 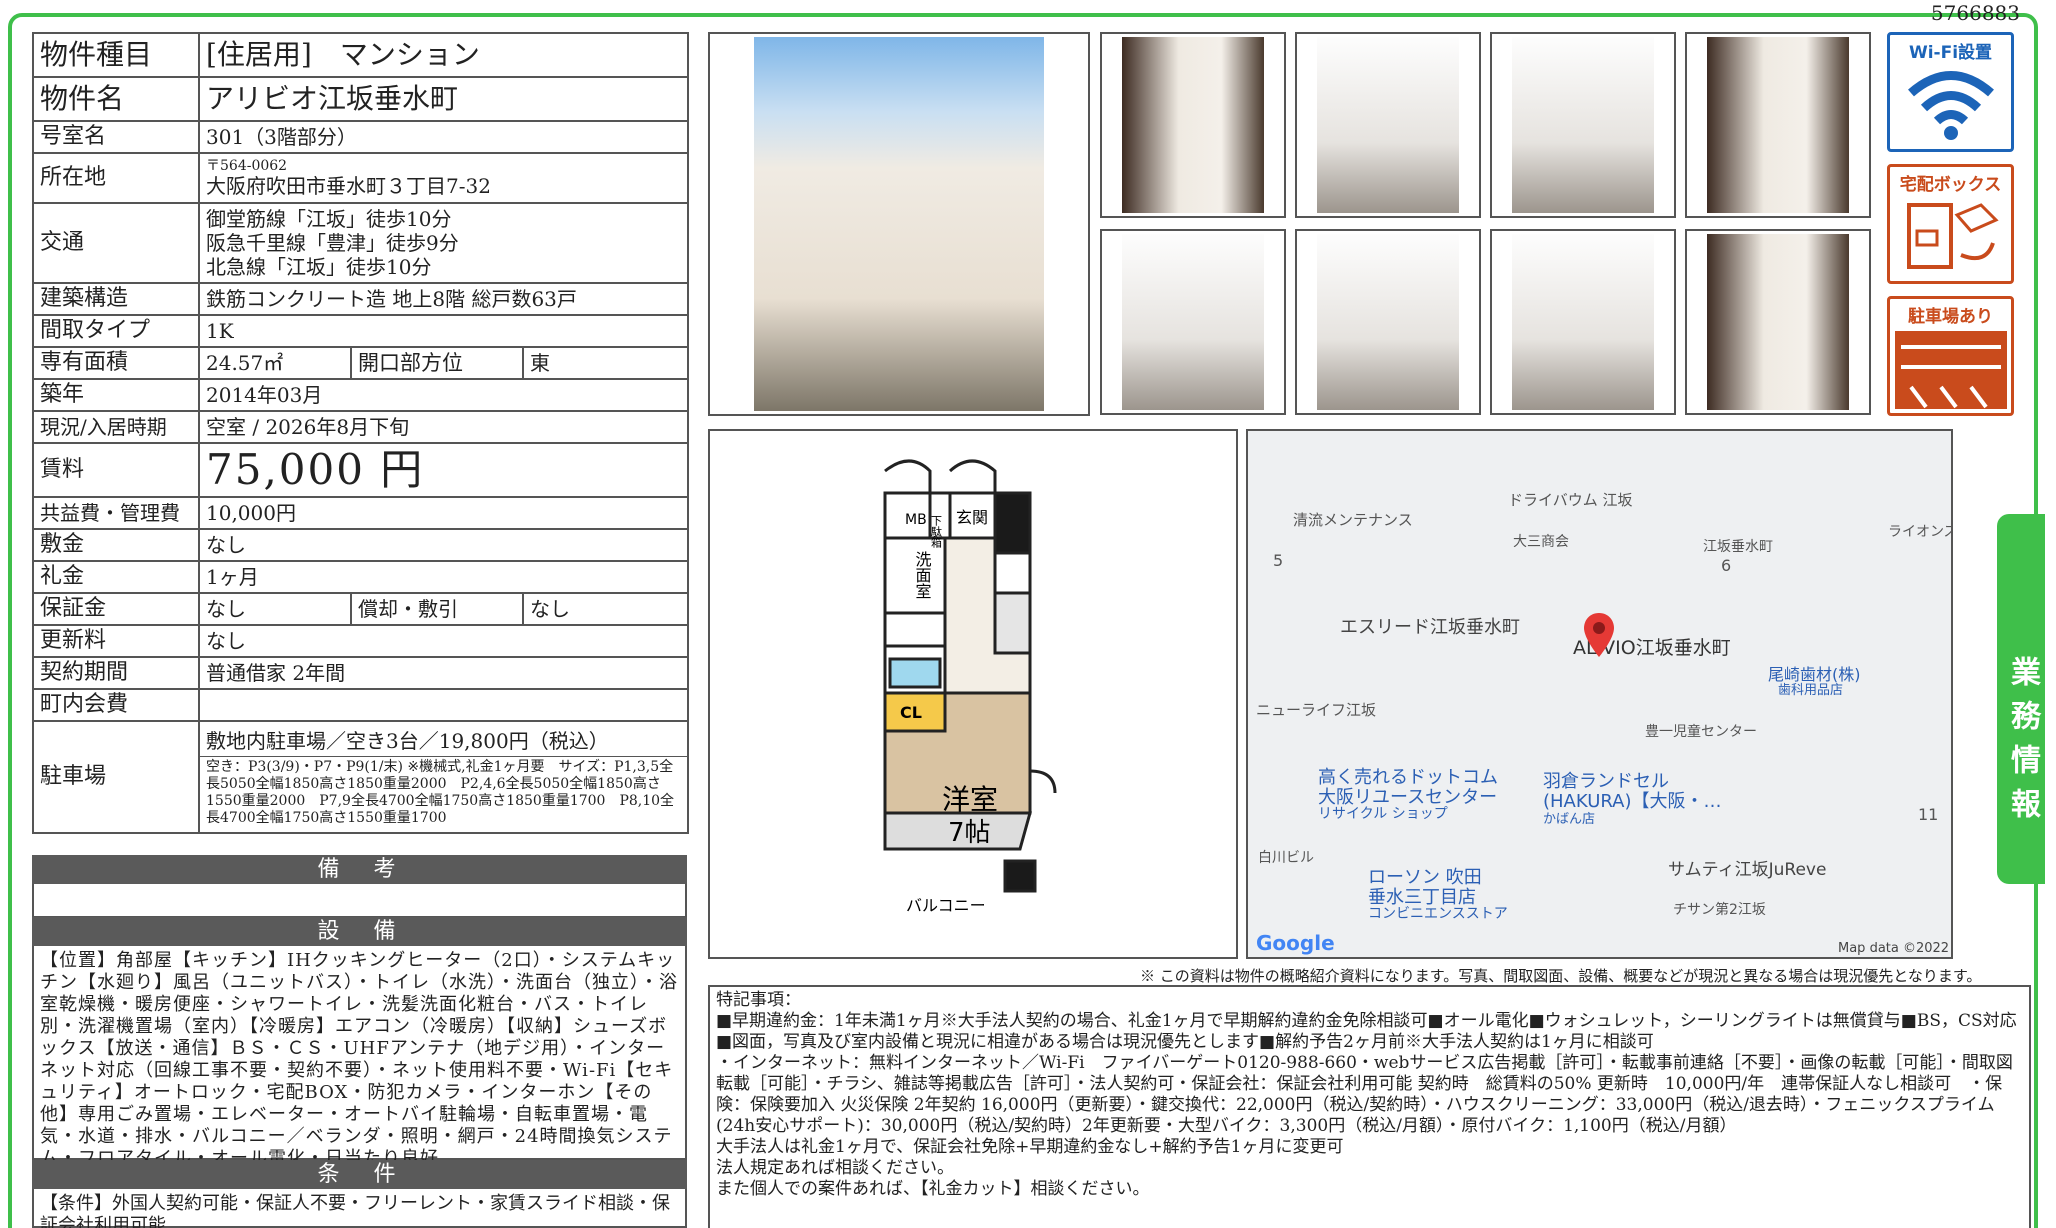 What do you see at coordinates (275, 609) in the screenshot?
I see `guarantee-value: なし` at bounding box center [275, 609].